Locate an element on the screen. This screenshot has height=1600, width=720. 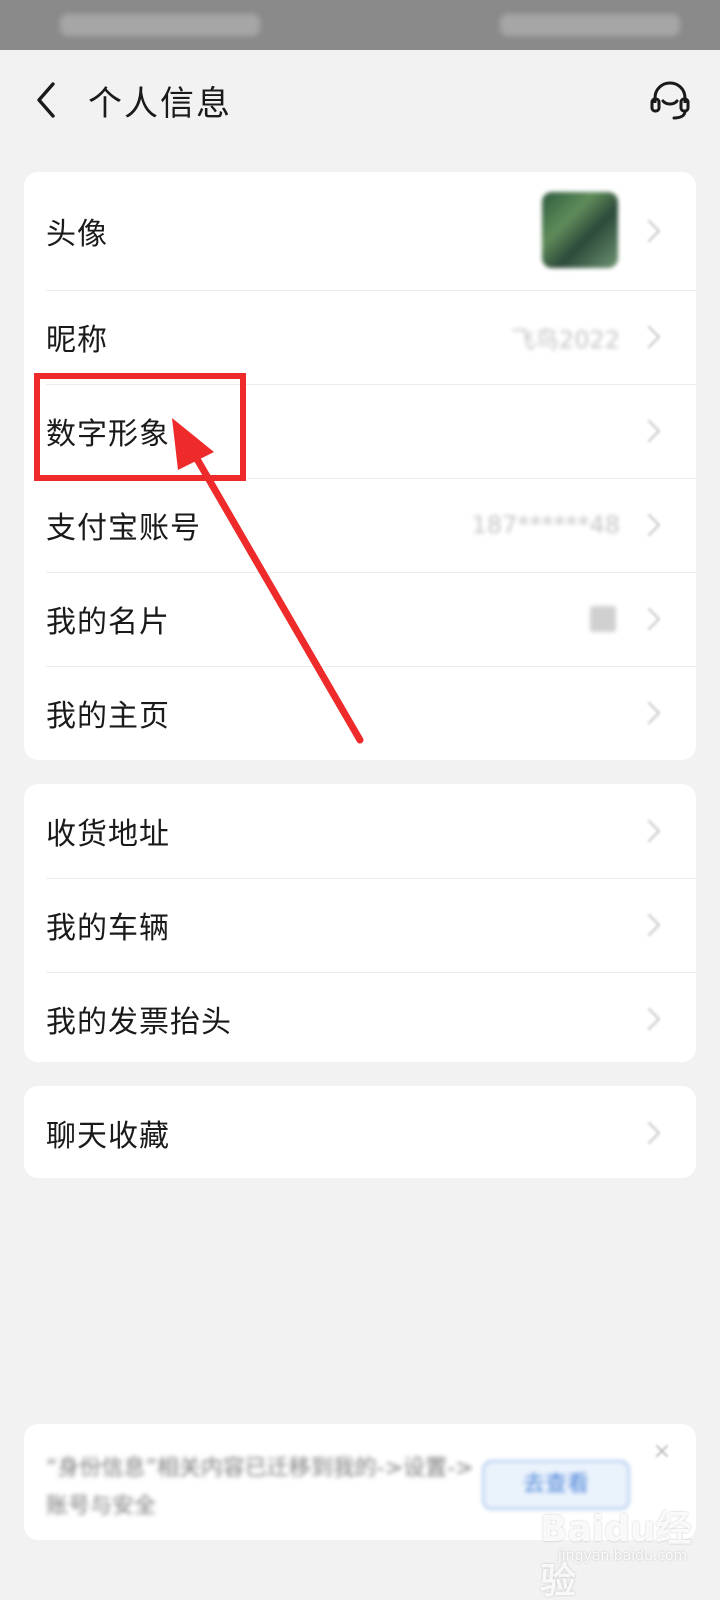
status-bar-left-blurred is located at coordinates (160, 25).